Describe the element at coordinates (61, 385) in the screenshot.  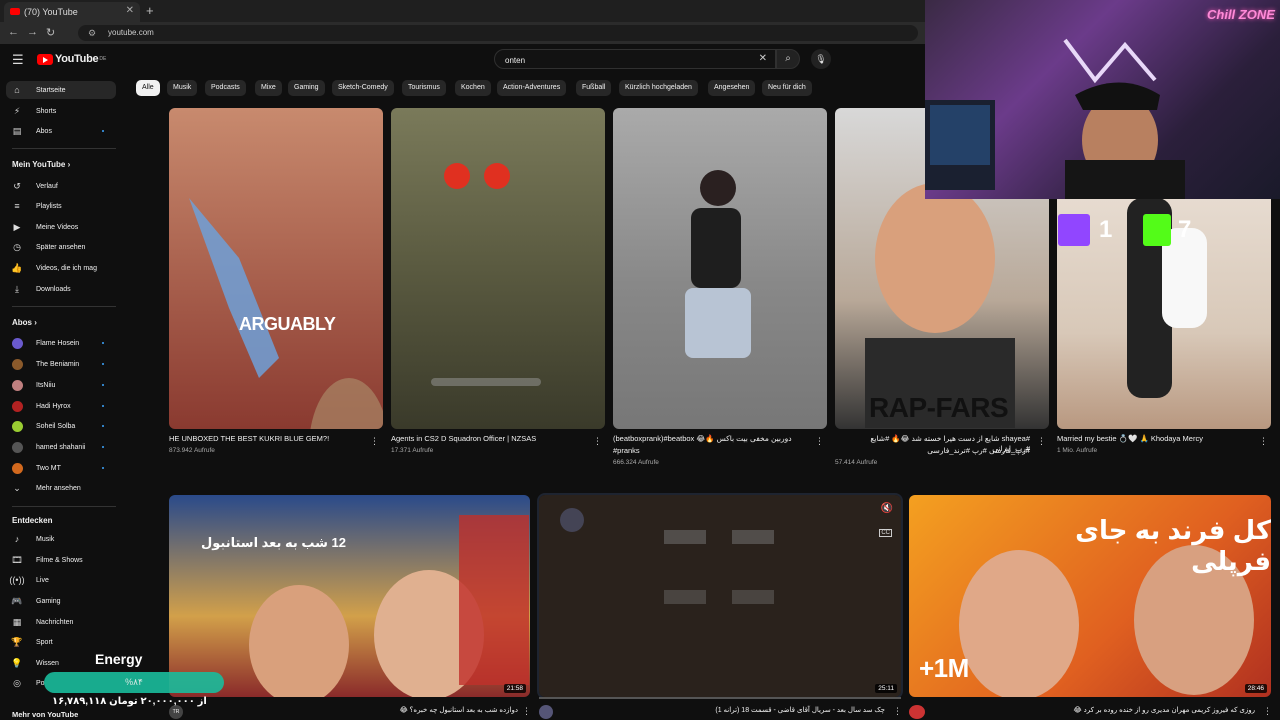
I see `subscription-item: ItsNiiu` at that location.